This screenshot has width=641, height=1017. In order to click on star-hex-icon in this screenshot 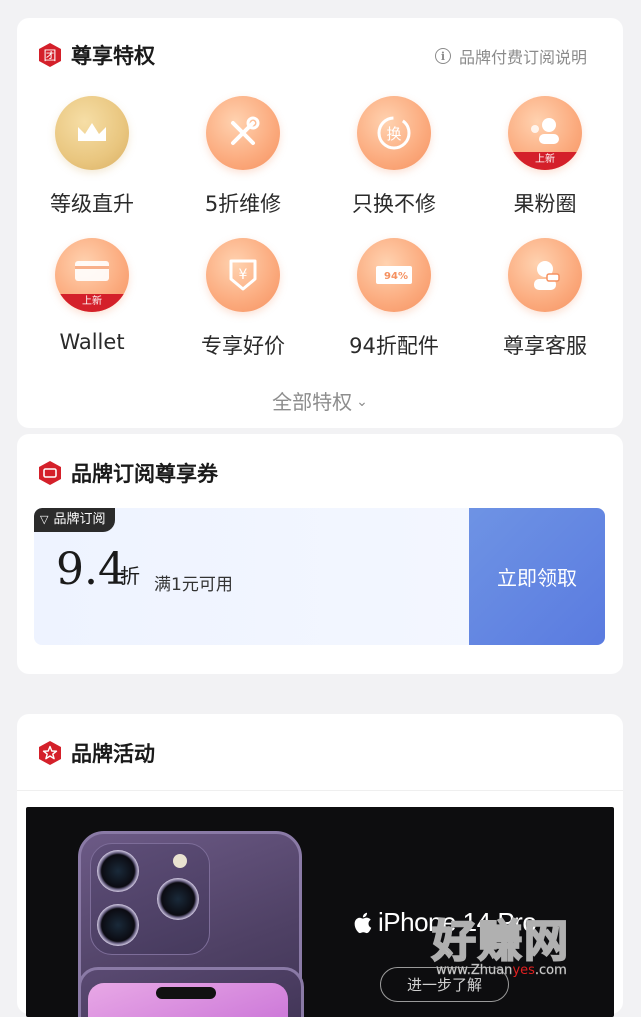, I will do `click(50, 753)`.